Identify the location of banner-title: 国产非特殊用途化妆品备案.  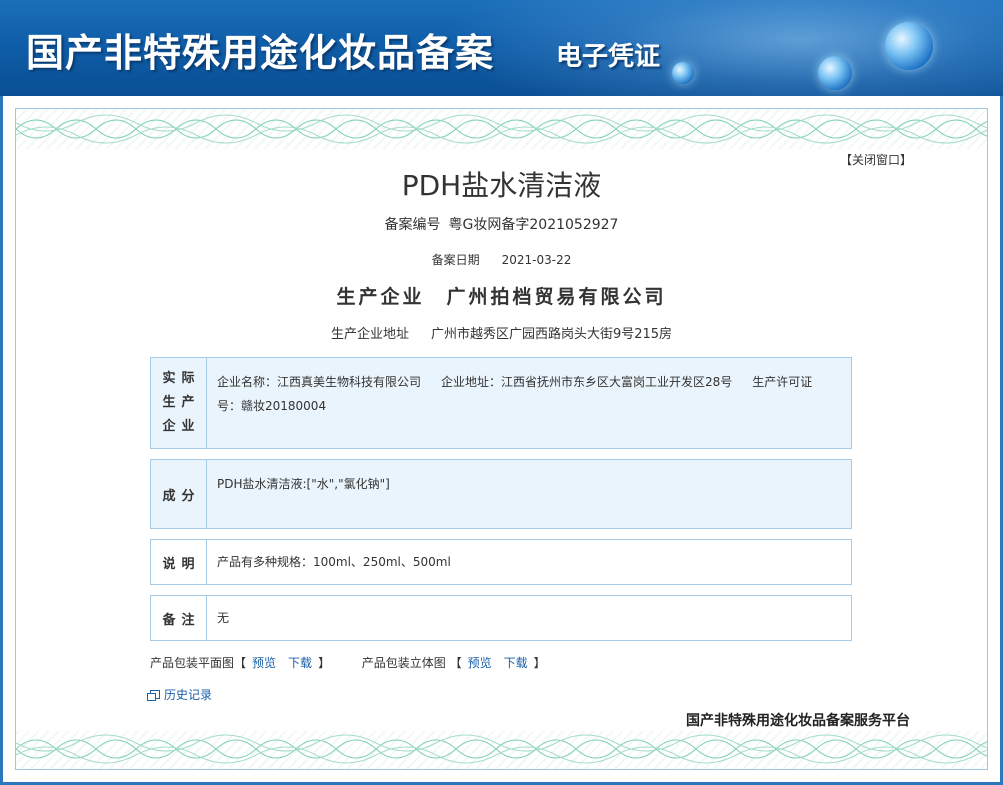
(260, 52).